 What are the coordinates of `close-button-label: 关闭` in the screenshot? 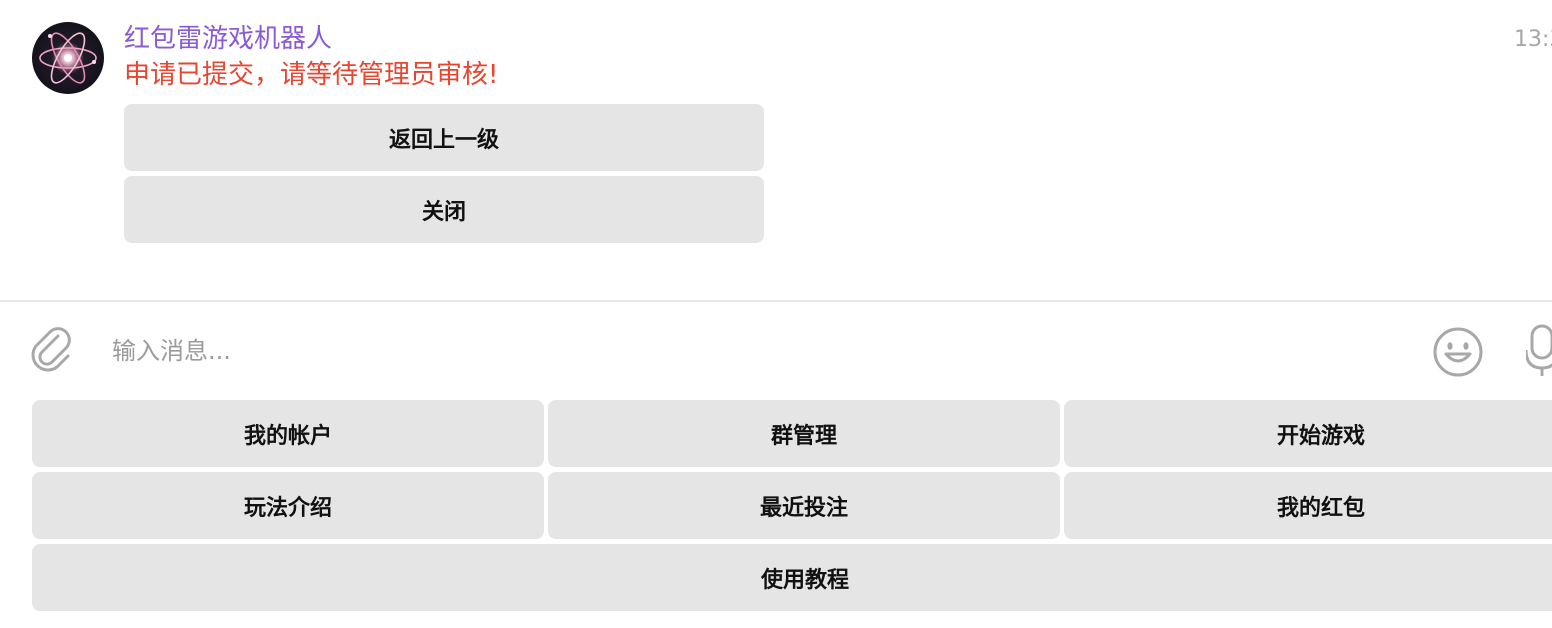 It's located at (443, 212).